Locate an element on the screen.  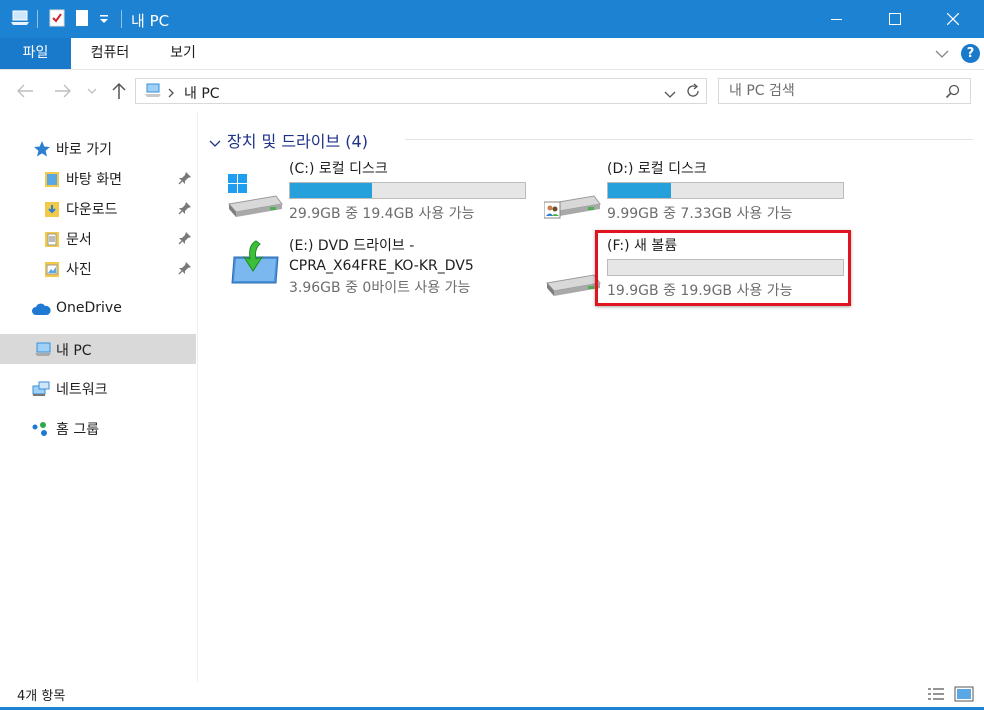
sidebar-label: 문서 is located at coordinates (79, 240).